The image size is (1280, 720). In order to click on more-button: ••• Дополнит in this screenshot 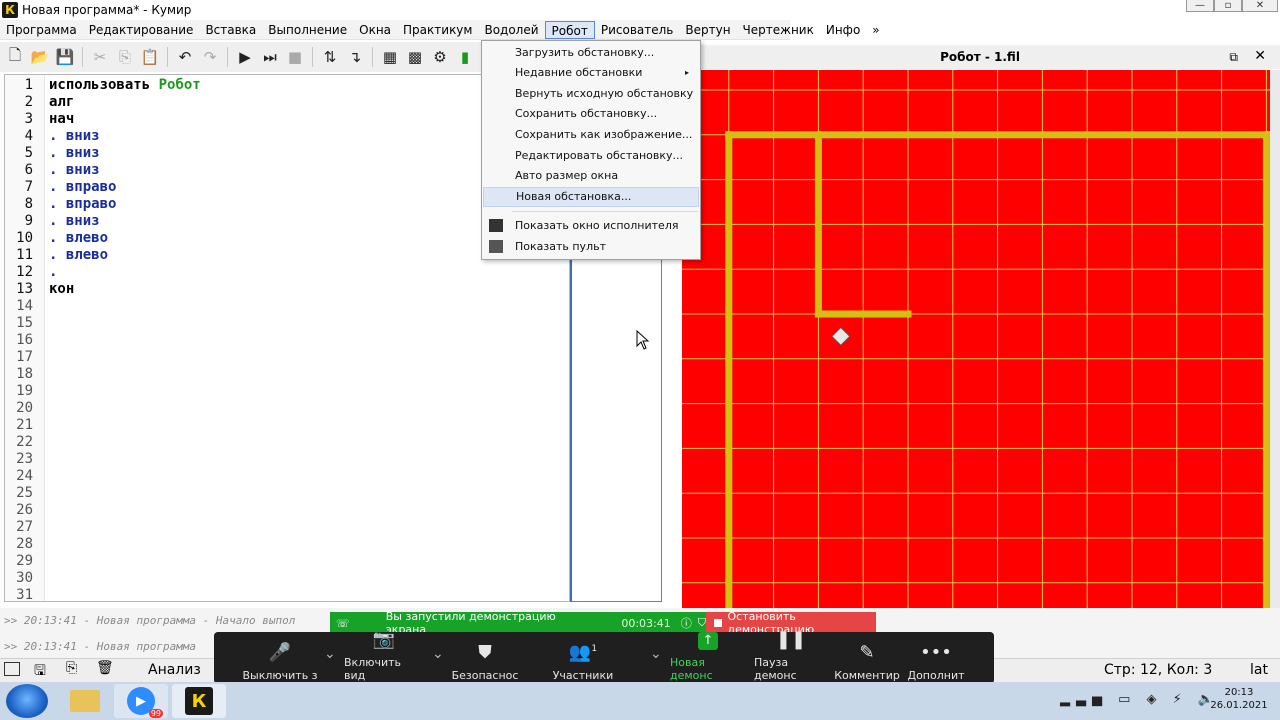, I will do `click(935, 659)`.